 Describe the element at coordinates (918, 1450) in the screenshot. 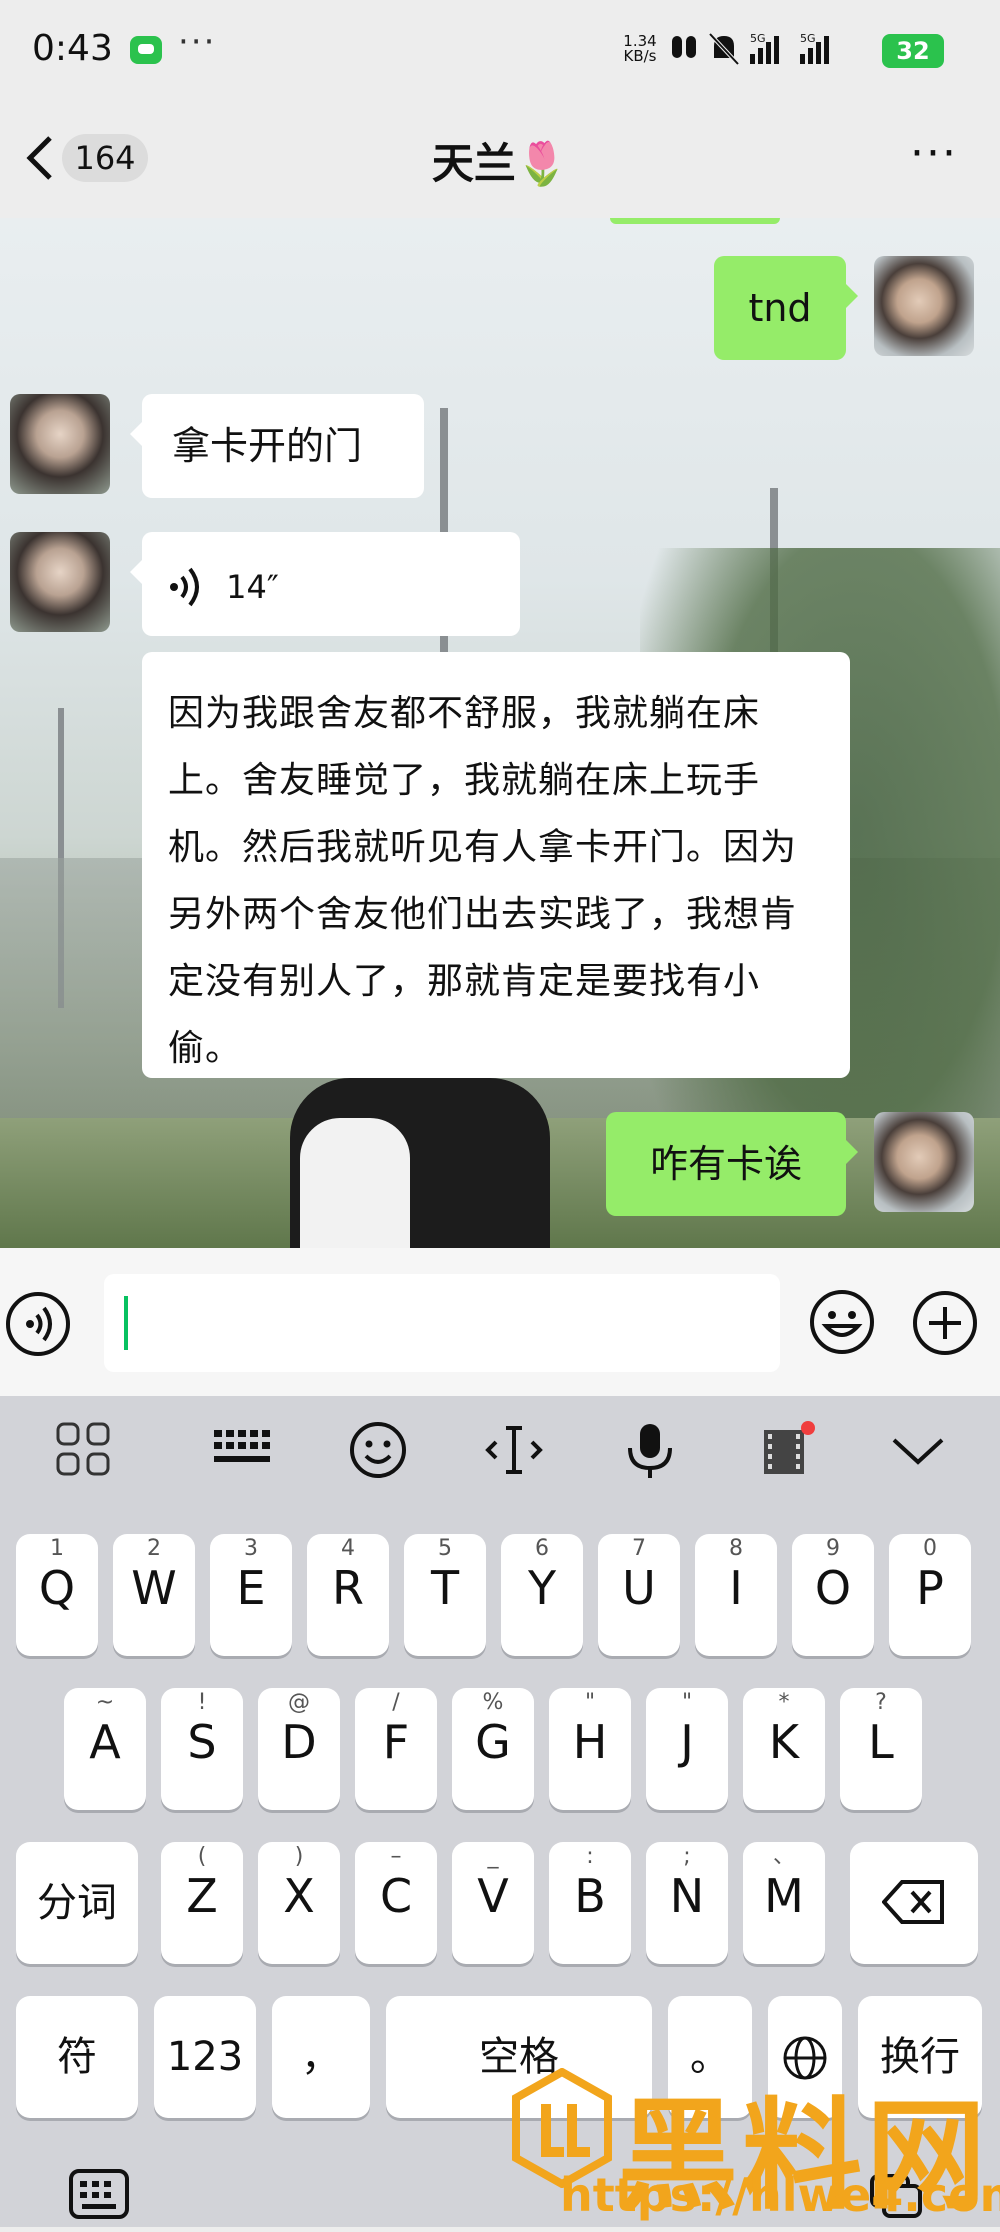

I see `collapse-keyboard-icon` at that location.